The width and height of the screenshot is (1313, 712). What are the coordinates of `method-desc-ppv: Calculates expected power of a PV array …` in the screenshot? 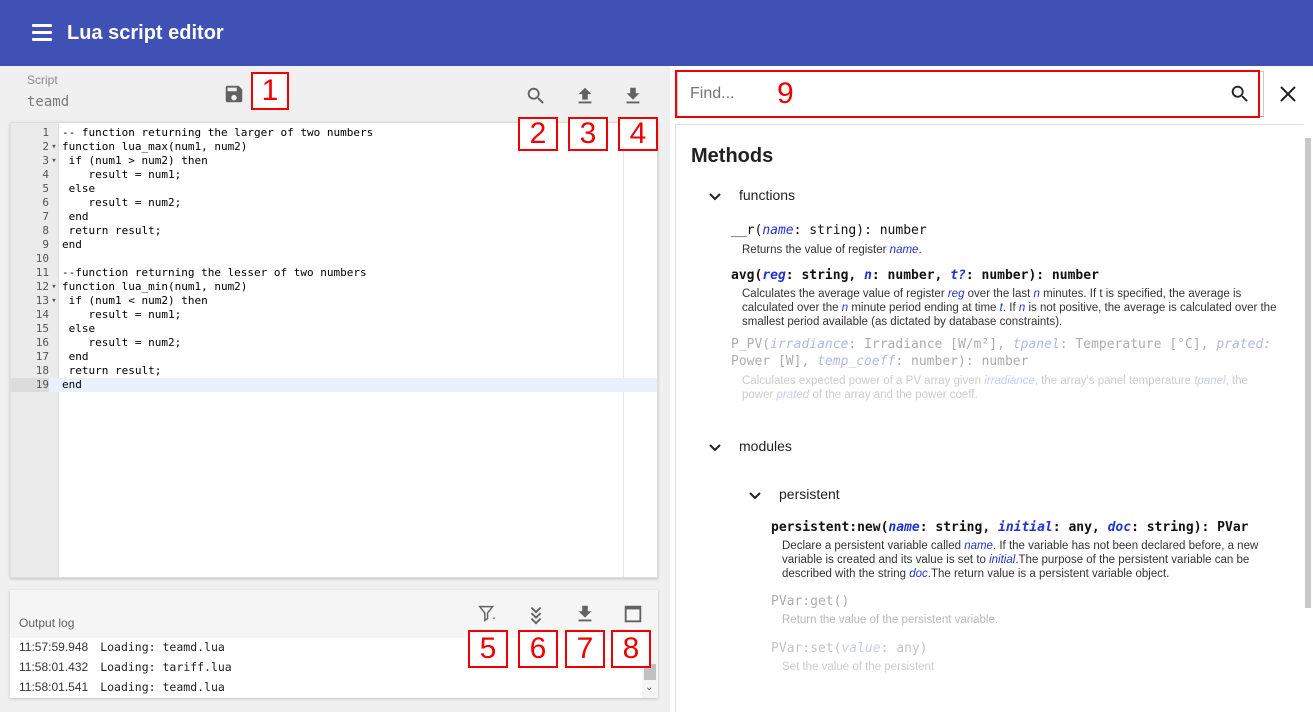 It's located at (995, 388).